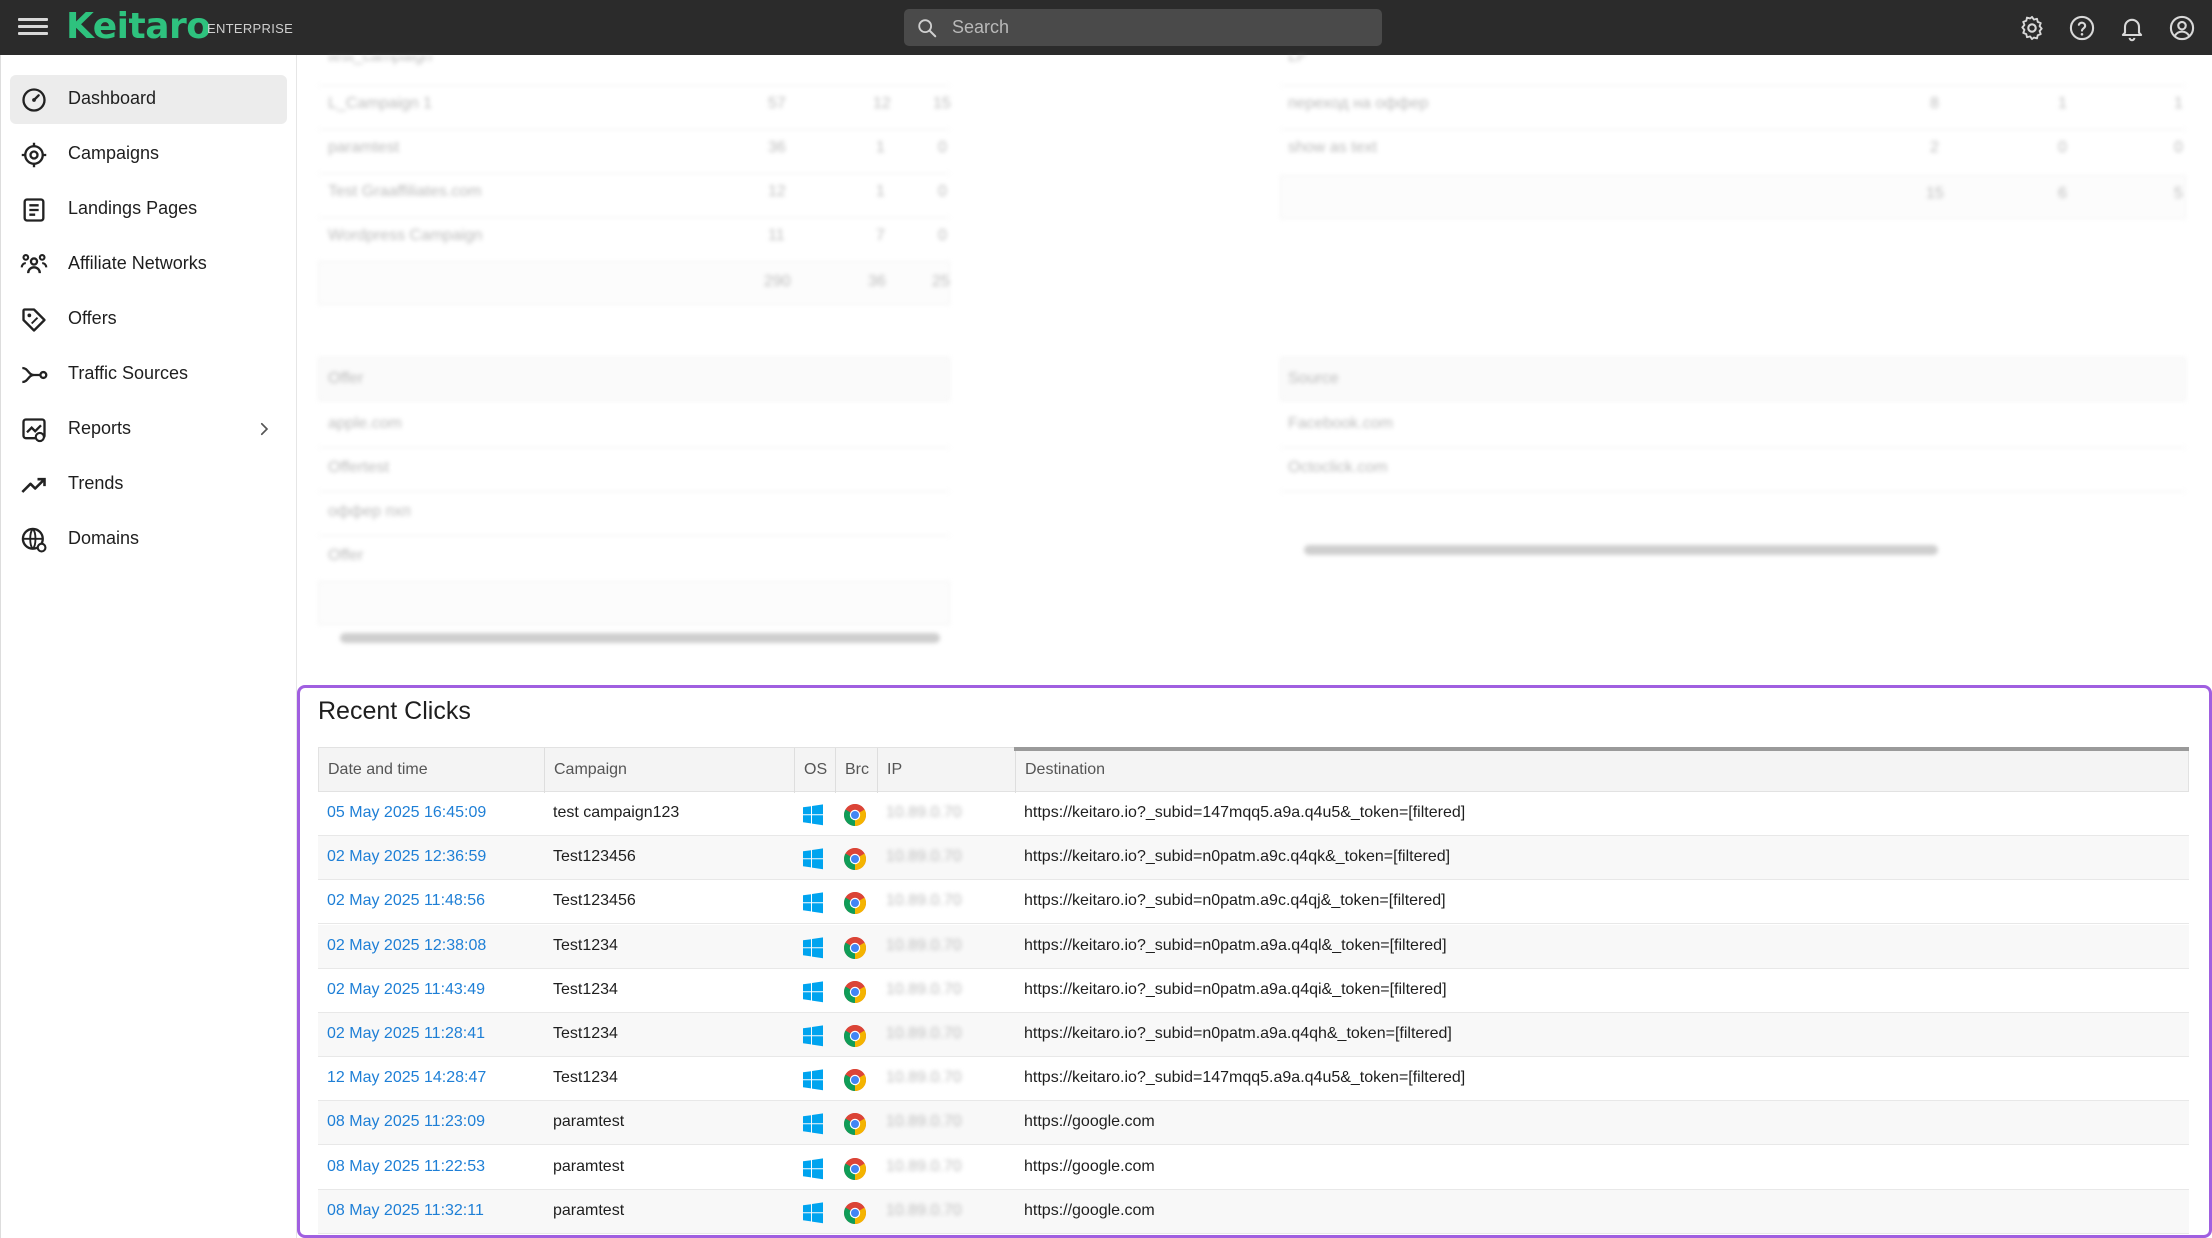 The image size is (2212, 1238). What do you see at coordinates (33, 27) in the screenshot?
I see `hamburger-menu-icon` at bounding box center [33, 27].